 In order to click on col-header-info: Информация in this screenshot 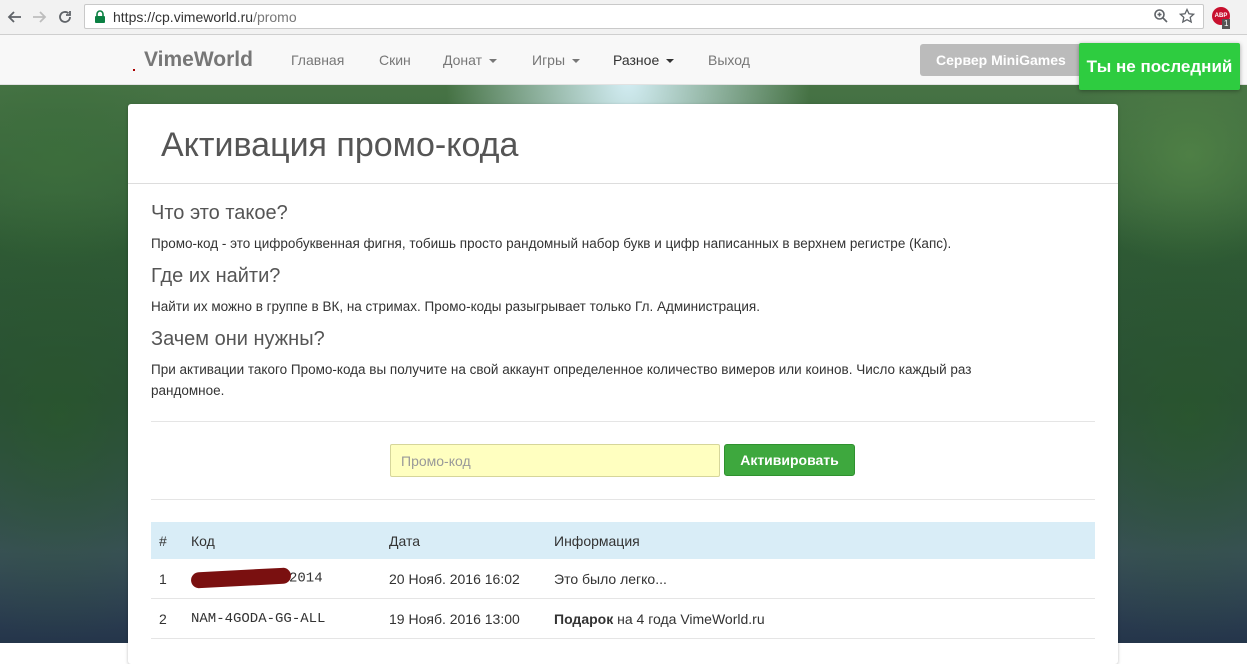, I will do `click(820, 540)`.